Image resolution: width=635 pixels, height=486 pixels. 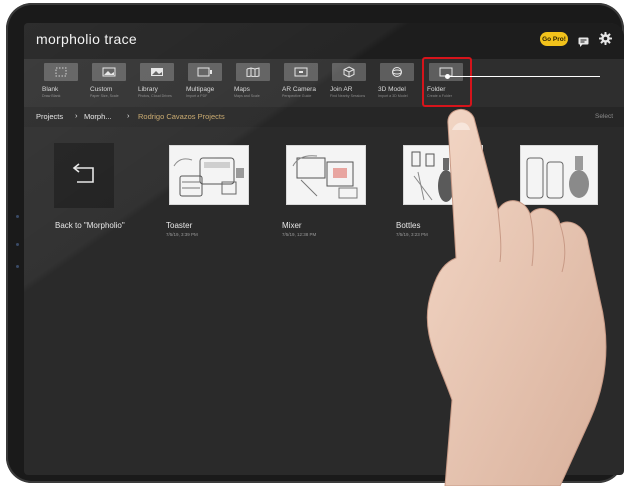 What do you see at coordinates (349, 72) in the screenshot?
I see `cube-icon` at bounding box center [349, 72].